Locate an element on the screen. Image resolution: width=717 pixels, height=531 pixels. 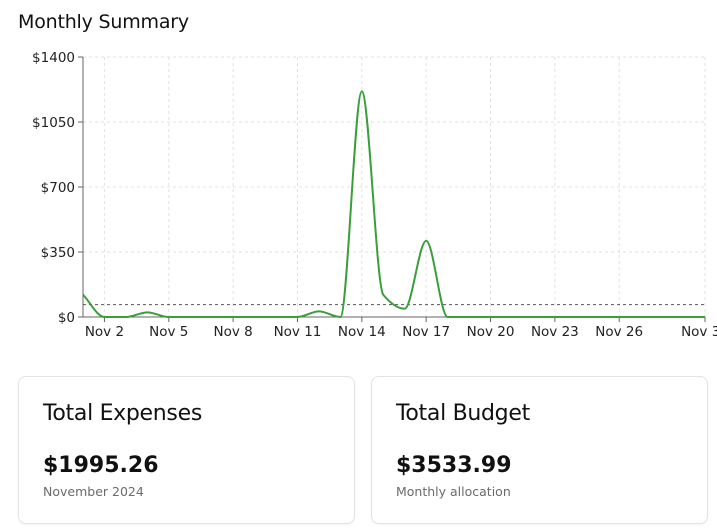
total-budget-card: Total Budget $3533.99 Monthly allocation is located at coordinates (539, 450).